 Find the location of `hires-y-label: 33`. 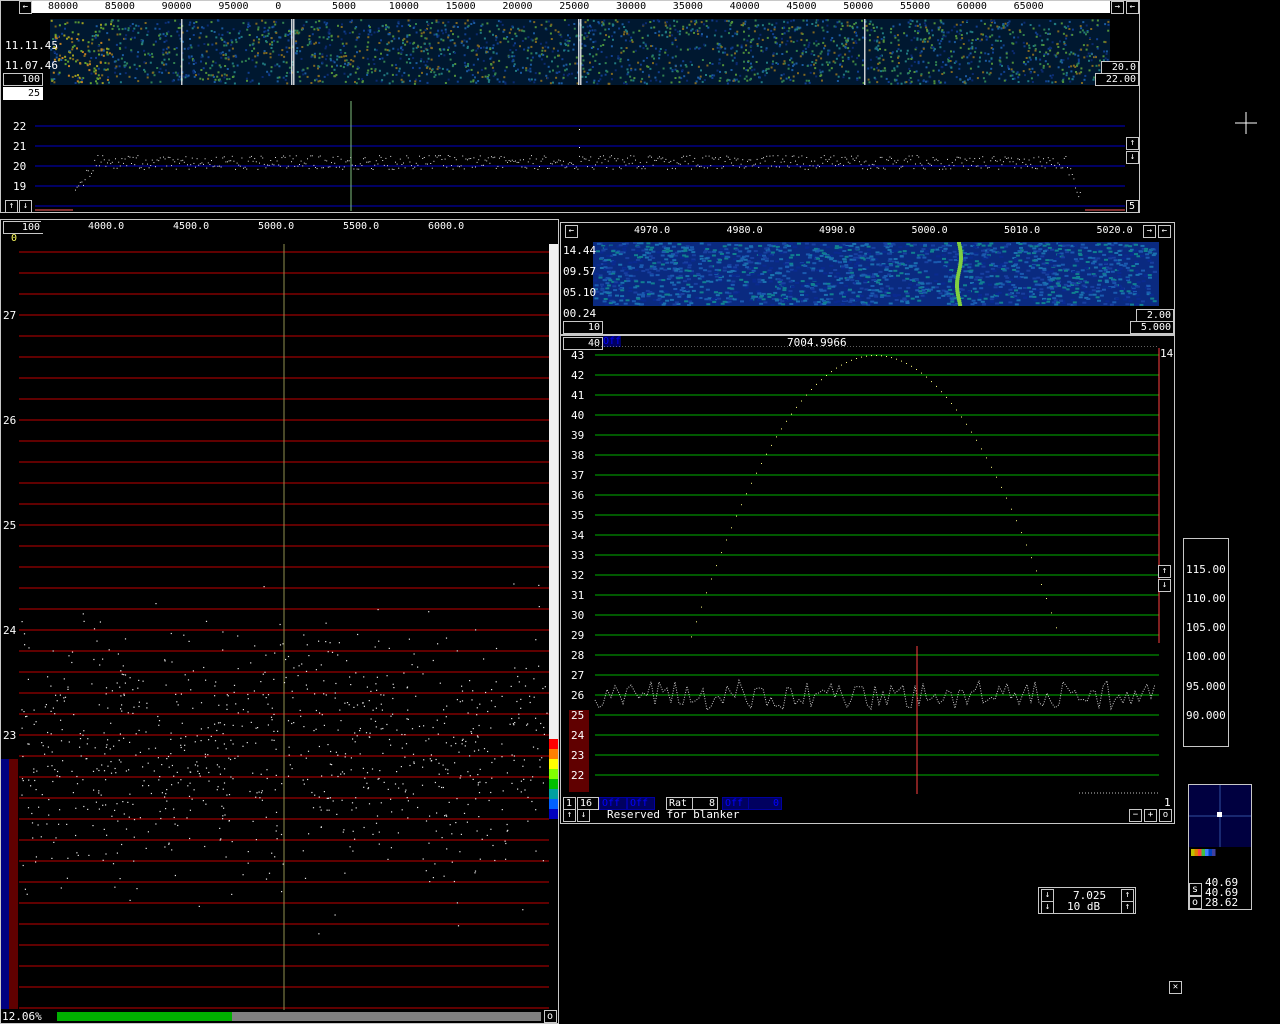

hires-y-label: 33 is located at coordinates (577, 555).